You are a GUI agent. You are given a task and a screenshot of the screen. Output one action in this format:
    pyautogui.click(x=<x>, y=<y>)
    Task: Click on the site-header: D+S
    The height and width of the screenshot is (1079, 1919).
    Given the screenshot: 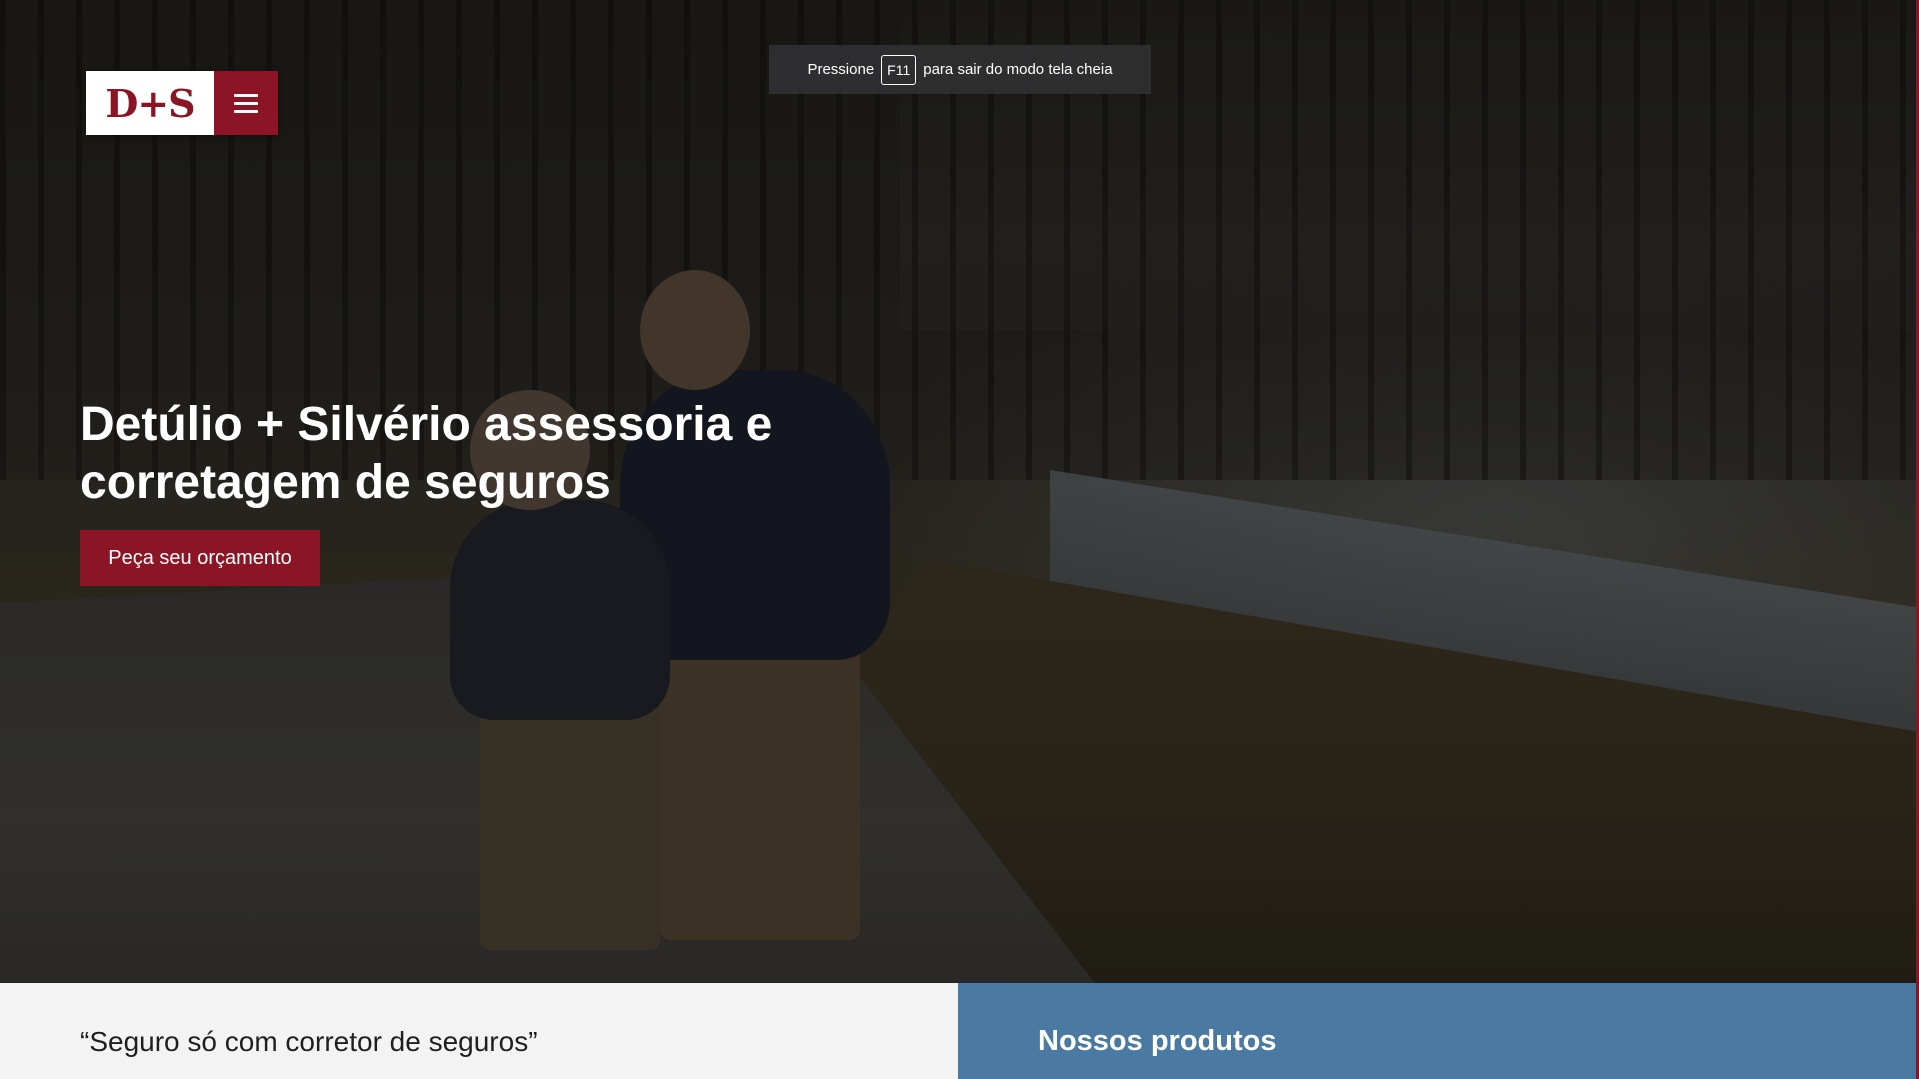 What is the action you would take?
    pyautogui.click(x=182, y=103)
    